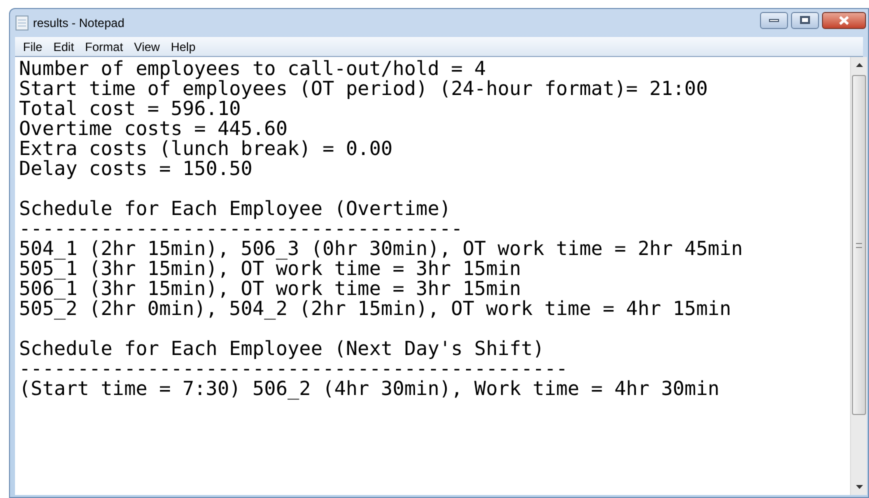  What do you see at coordinates (293, 369) in the screenshot?
I see `text-line: -----------------------------------------------` at bounding box center [293, 369].